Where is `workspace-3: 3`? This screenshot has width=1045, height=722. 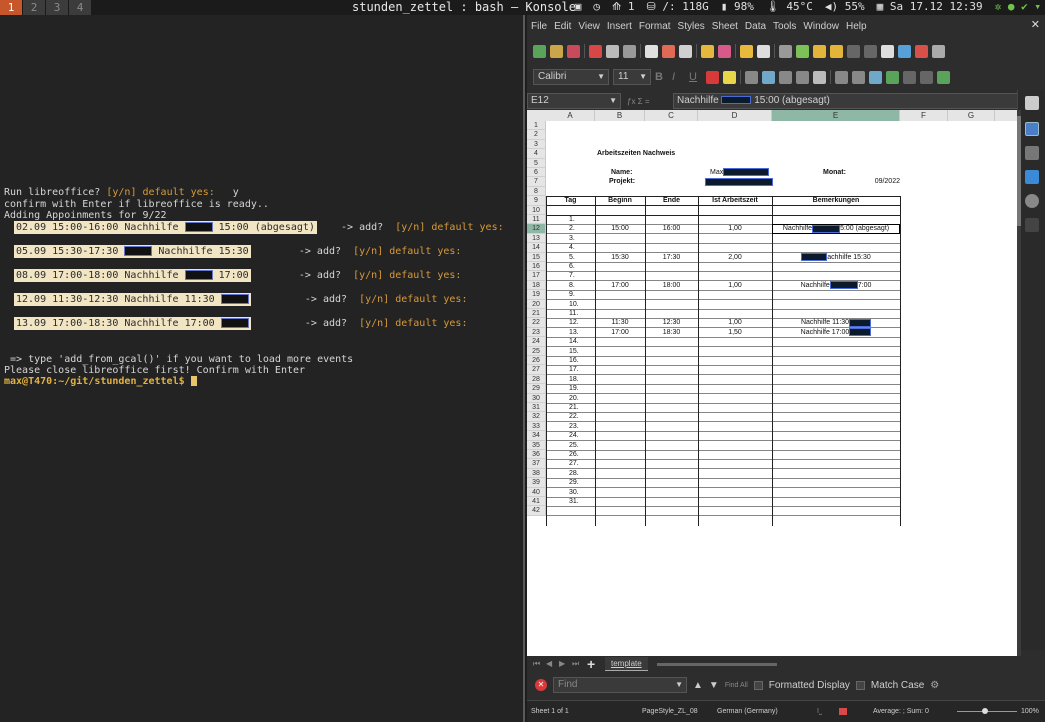
workspace-3: 3 is located at coordinates (57, 7).